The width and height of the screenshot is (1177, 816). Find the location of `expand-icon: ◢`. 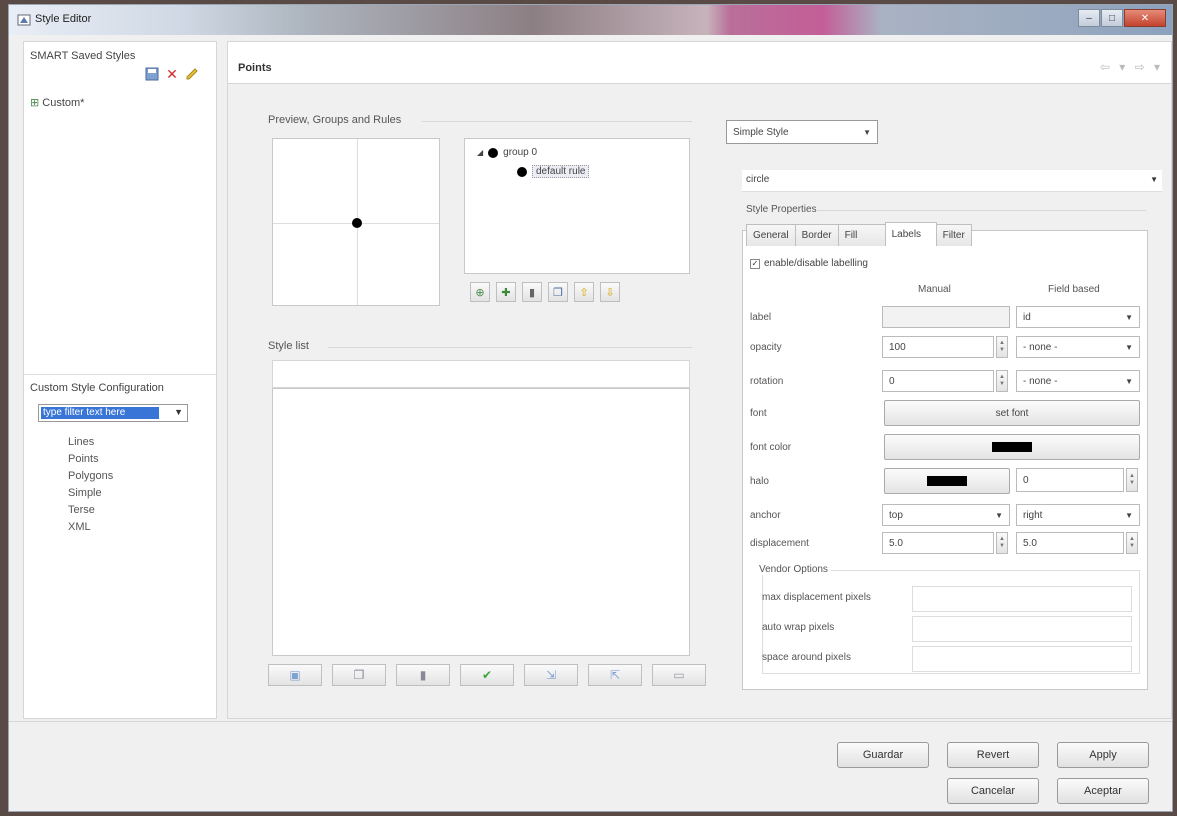

expand-icon: ◢ is located at coordinates (480, 152).